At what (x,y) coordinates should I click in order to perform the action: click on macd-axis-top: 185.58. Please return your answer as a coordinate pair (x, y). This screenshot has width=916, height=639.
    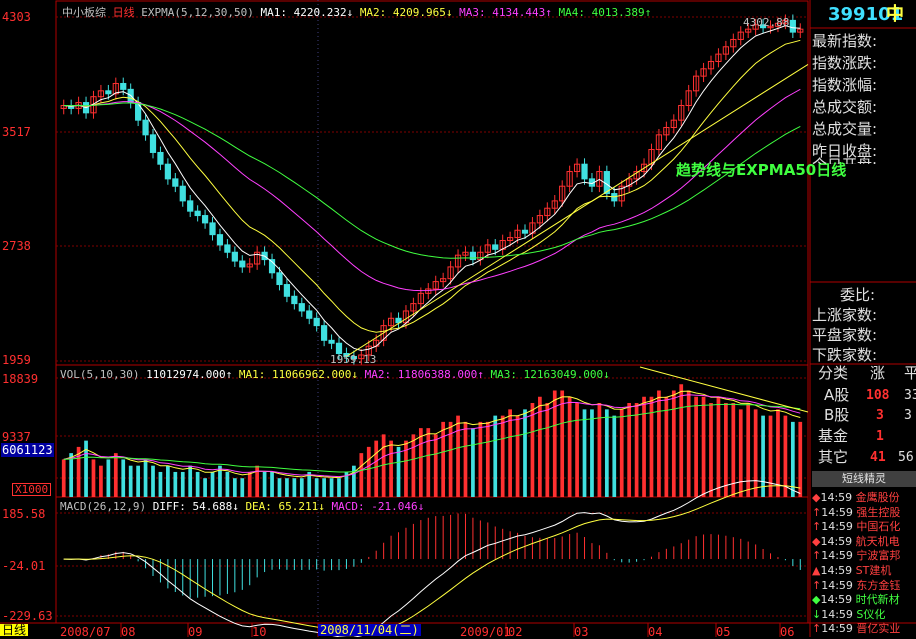
    Looking at the image, I should click on (24, 514).